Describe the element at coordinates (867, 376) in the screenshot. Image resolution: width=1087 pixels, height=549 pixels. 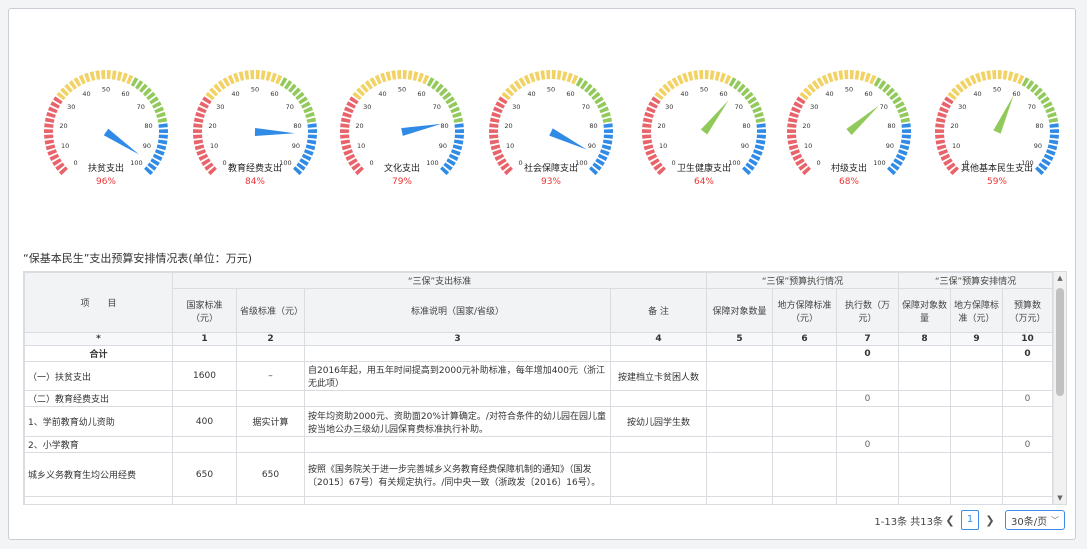
I see `table-cell-c7` at that location.